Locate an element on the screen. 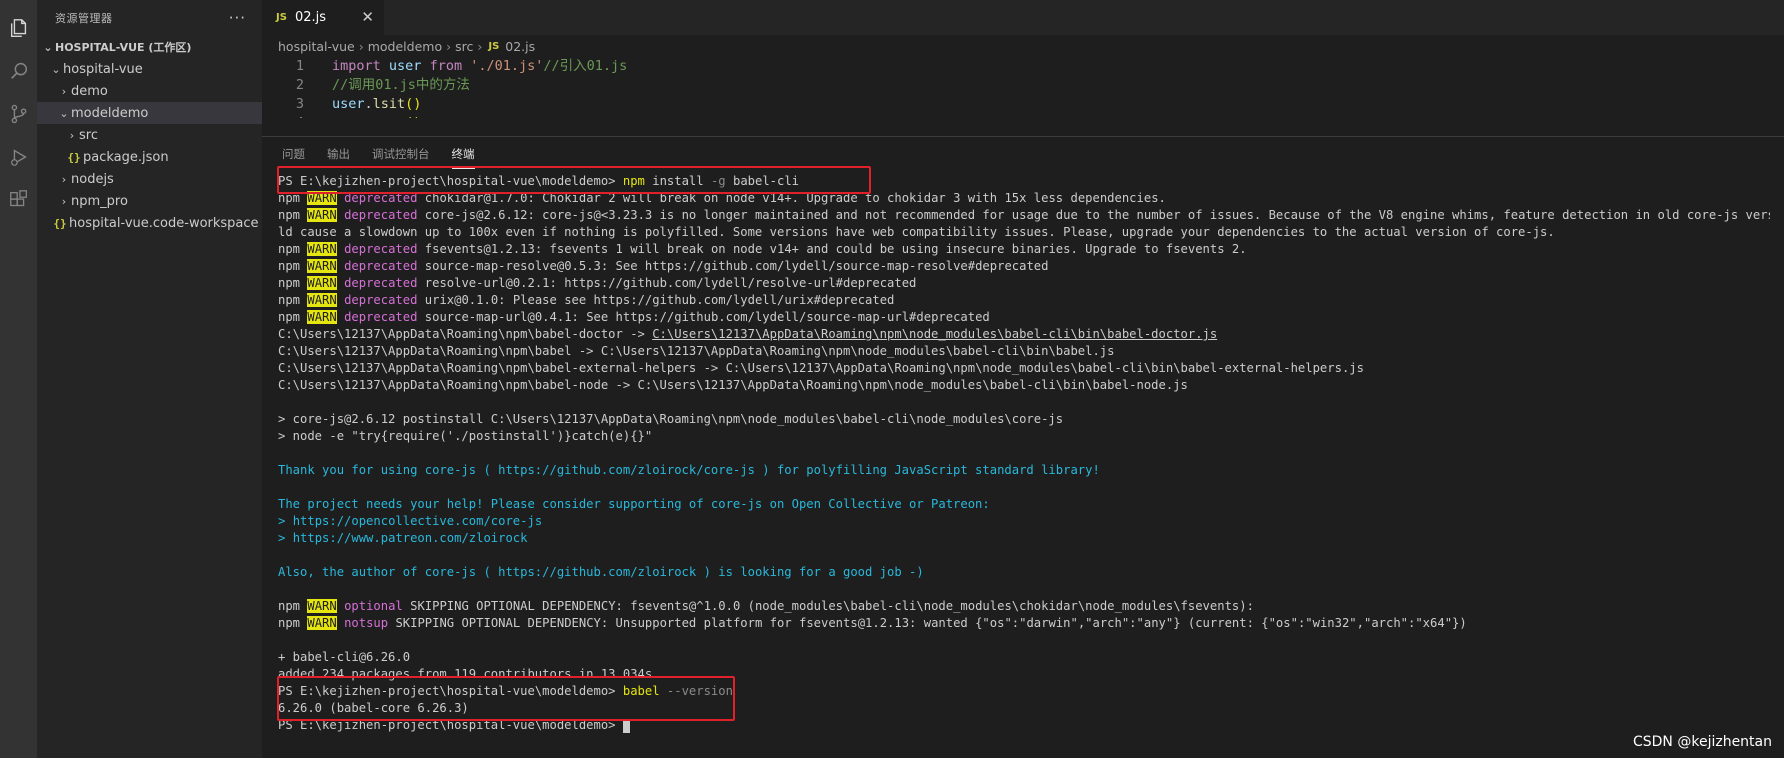 The width and height of the screenshot is (1784, 758). highlight-box-version is located at coordinates (506, 698).